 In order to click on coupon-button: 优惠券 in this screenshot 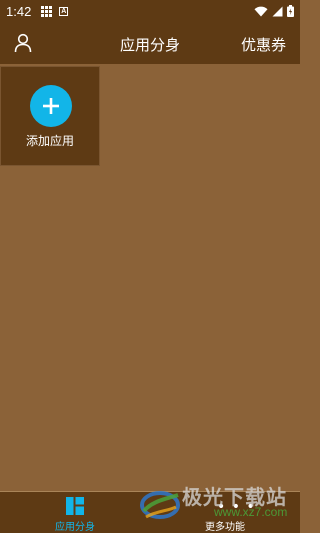, I will do `click(263, 44)`.